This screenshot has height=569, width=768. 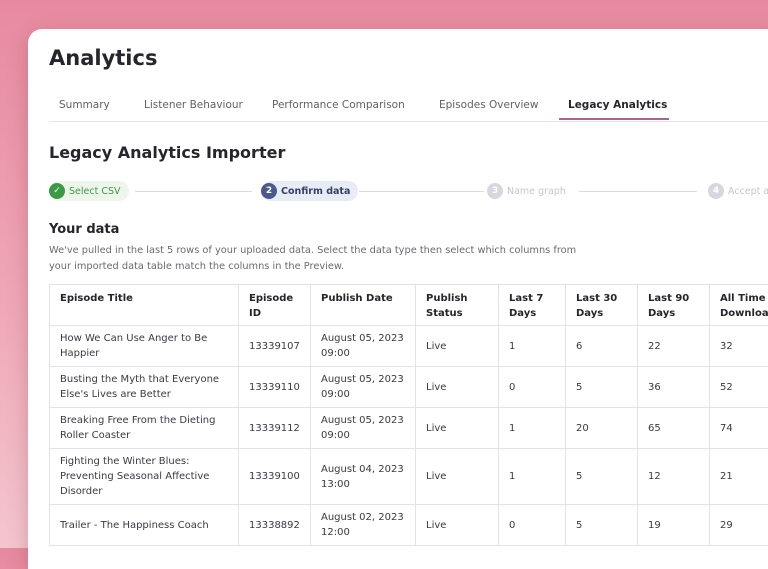 What do you see at coordinates (617, 105) in the screenshot?
I see `tab-legacy-analytics: Legacy Analytics` at bounding box center [617, 105].